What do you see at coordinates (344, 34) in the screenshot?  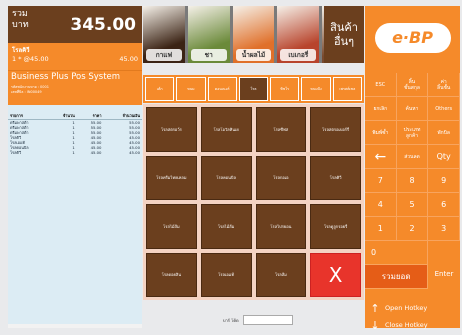 I see `more-products-button: สินค้า อื่นๆ` at bounding box center [344, 34].